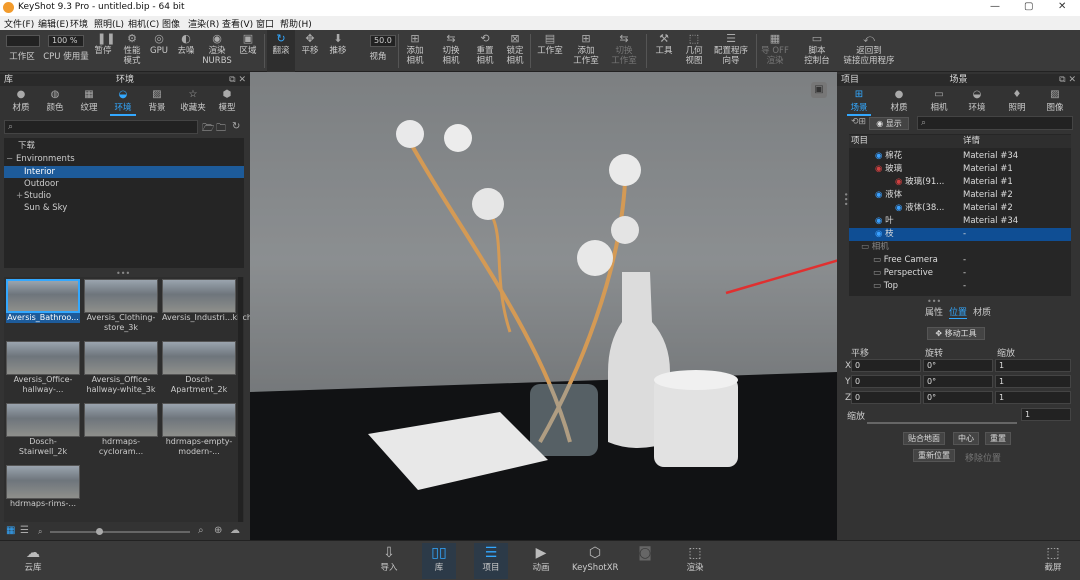  Describe the element at coordinates (120, 532) in the screenshot. I see `thumbnail-size-slider` at that location.